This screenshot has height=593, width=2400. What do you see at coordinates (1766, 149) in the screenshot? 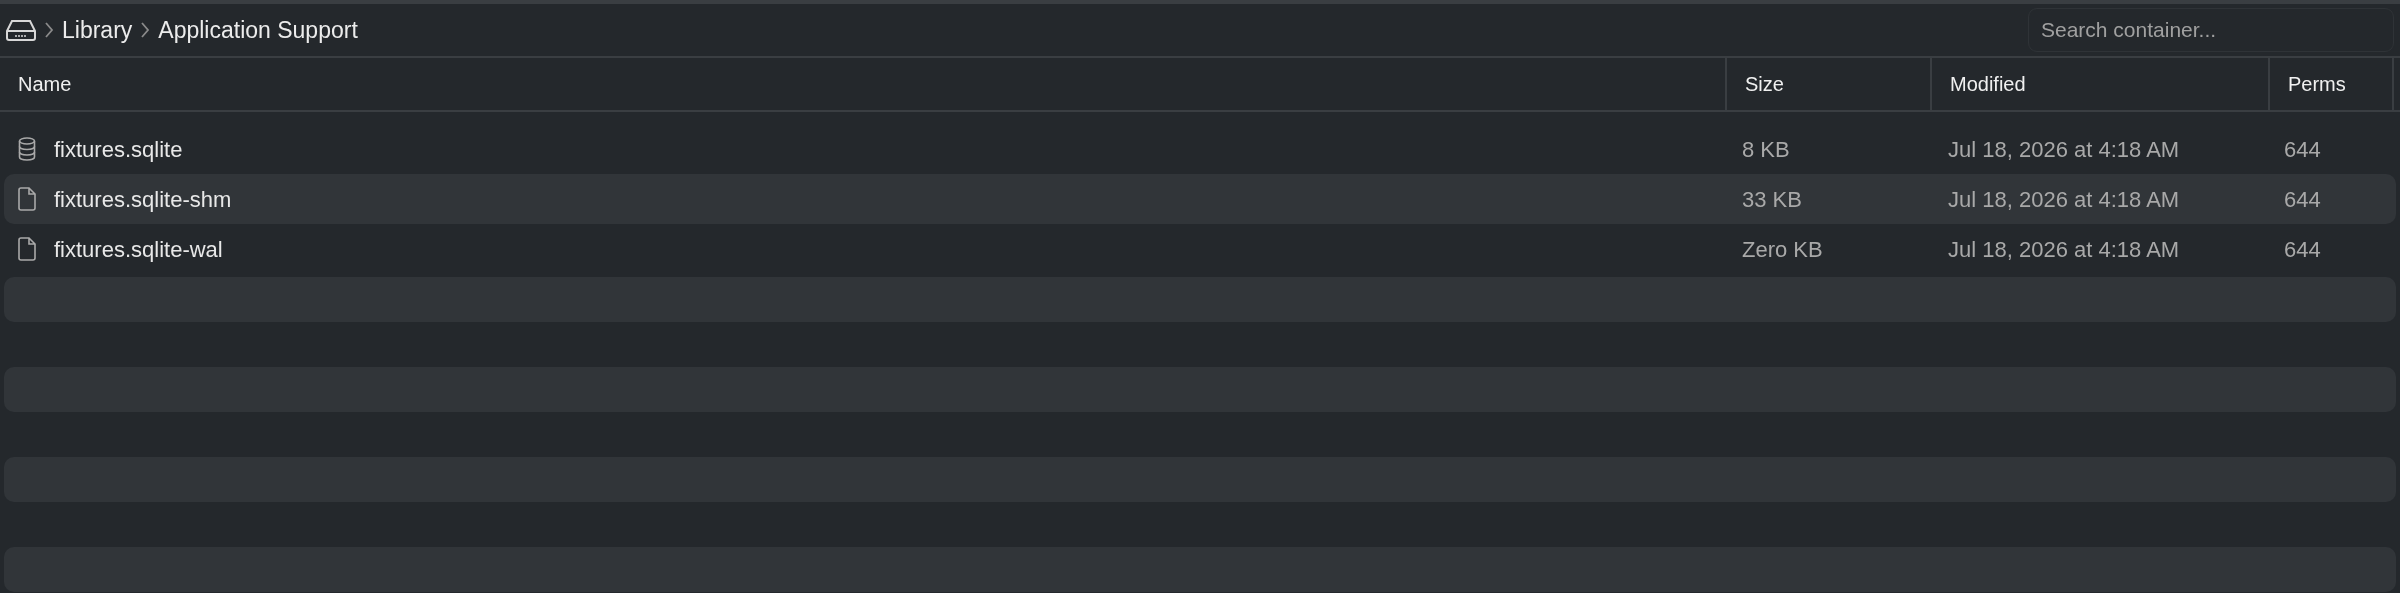
I see `file-size: 8 KB` at bounding box center [1766, 149].